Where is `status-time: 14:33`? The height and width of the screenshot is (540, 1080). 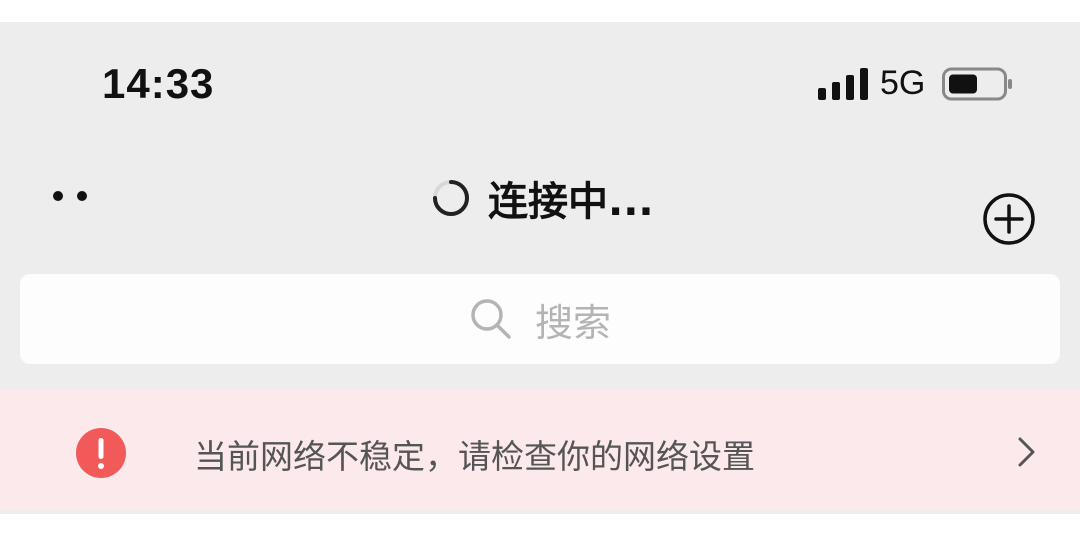 status-time: 14:33 is located at coordinates (158, 83).